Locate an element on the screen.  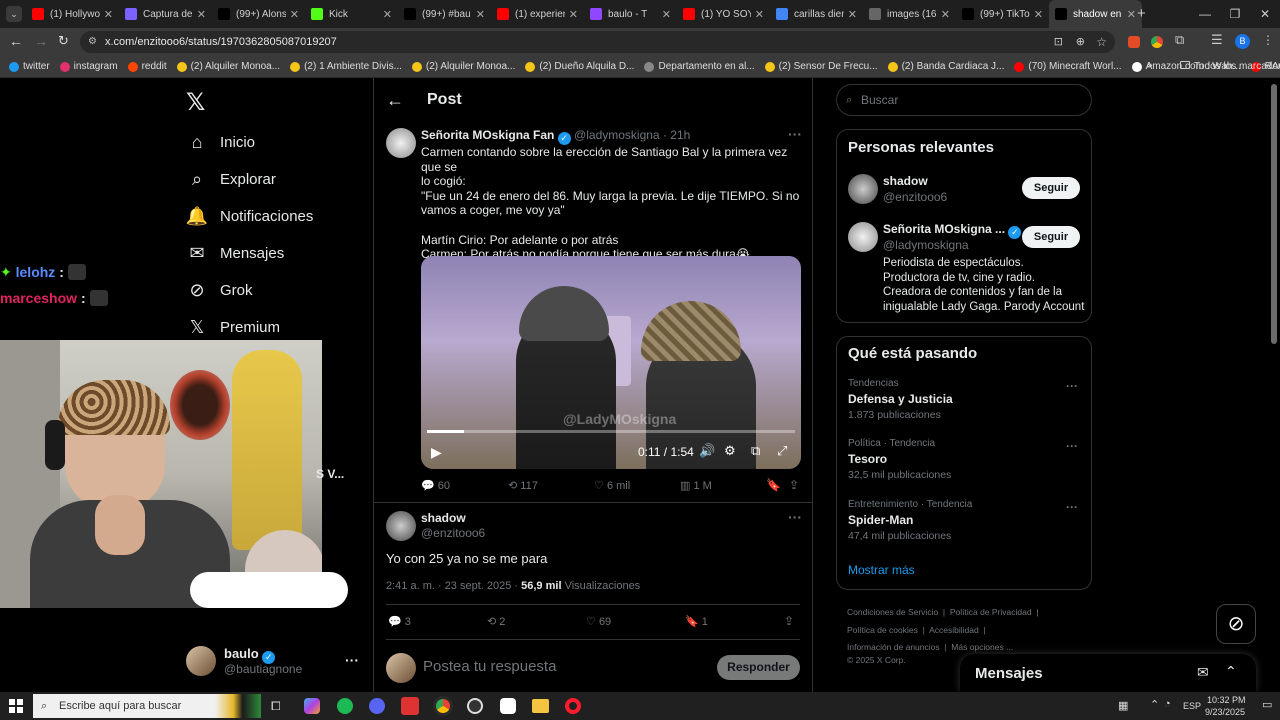
back-arrow-icon: ← is located at coordinates (395, 100).